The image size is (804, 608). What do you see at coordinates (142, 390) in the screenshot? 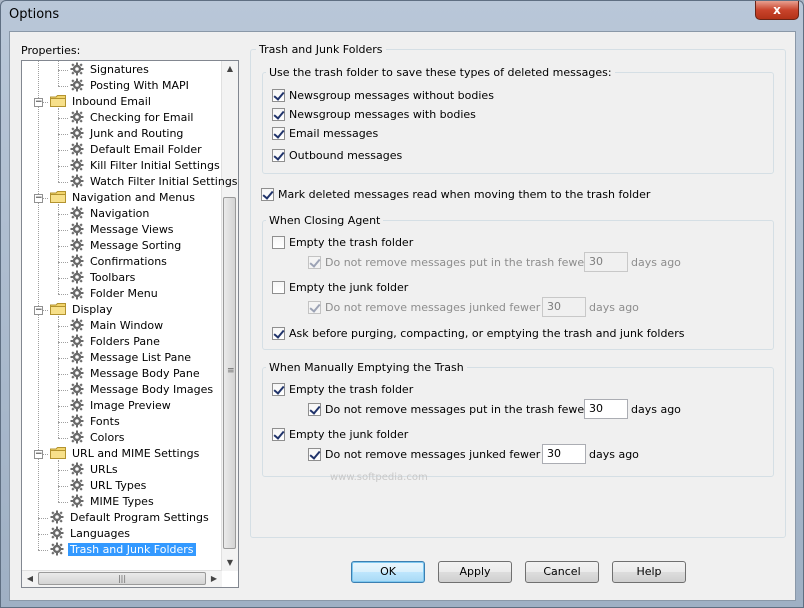
I see `tree-item: Message Body Images` at bounding box center [142, 390].